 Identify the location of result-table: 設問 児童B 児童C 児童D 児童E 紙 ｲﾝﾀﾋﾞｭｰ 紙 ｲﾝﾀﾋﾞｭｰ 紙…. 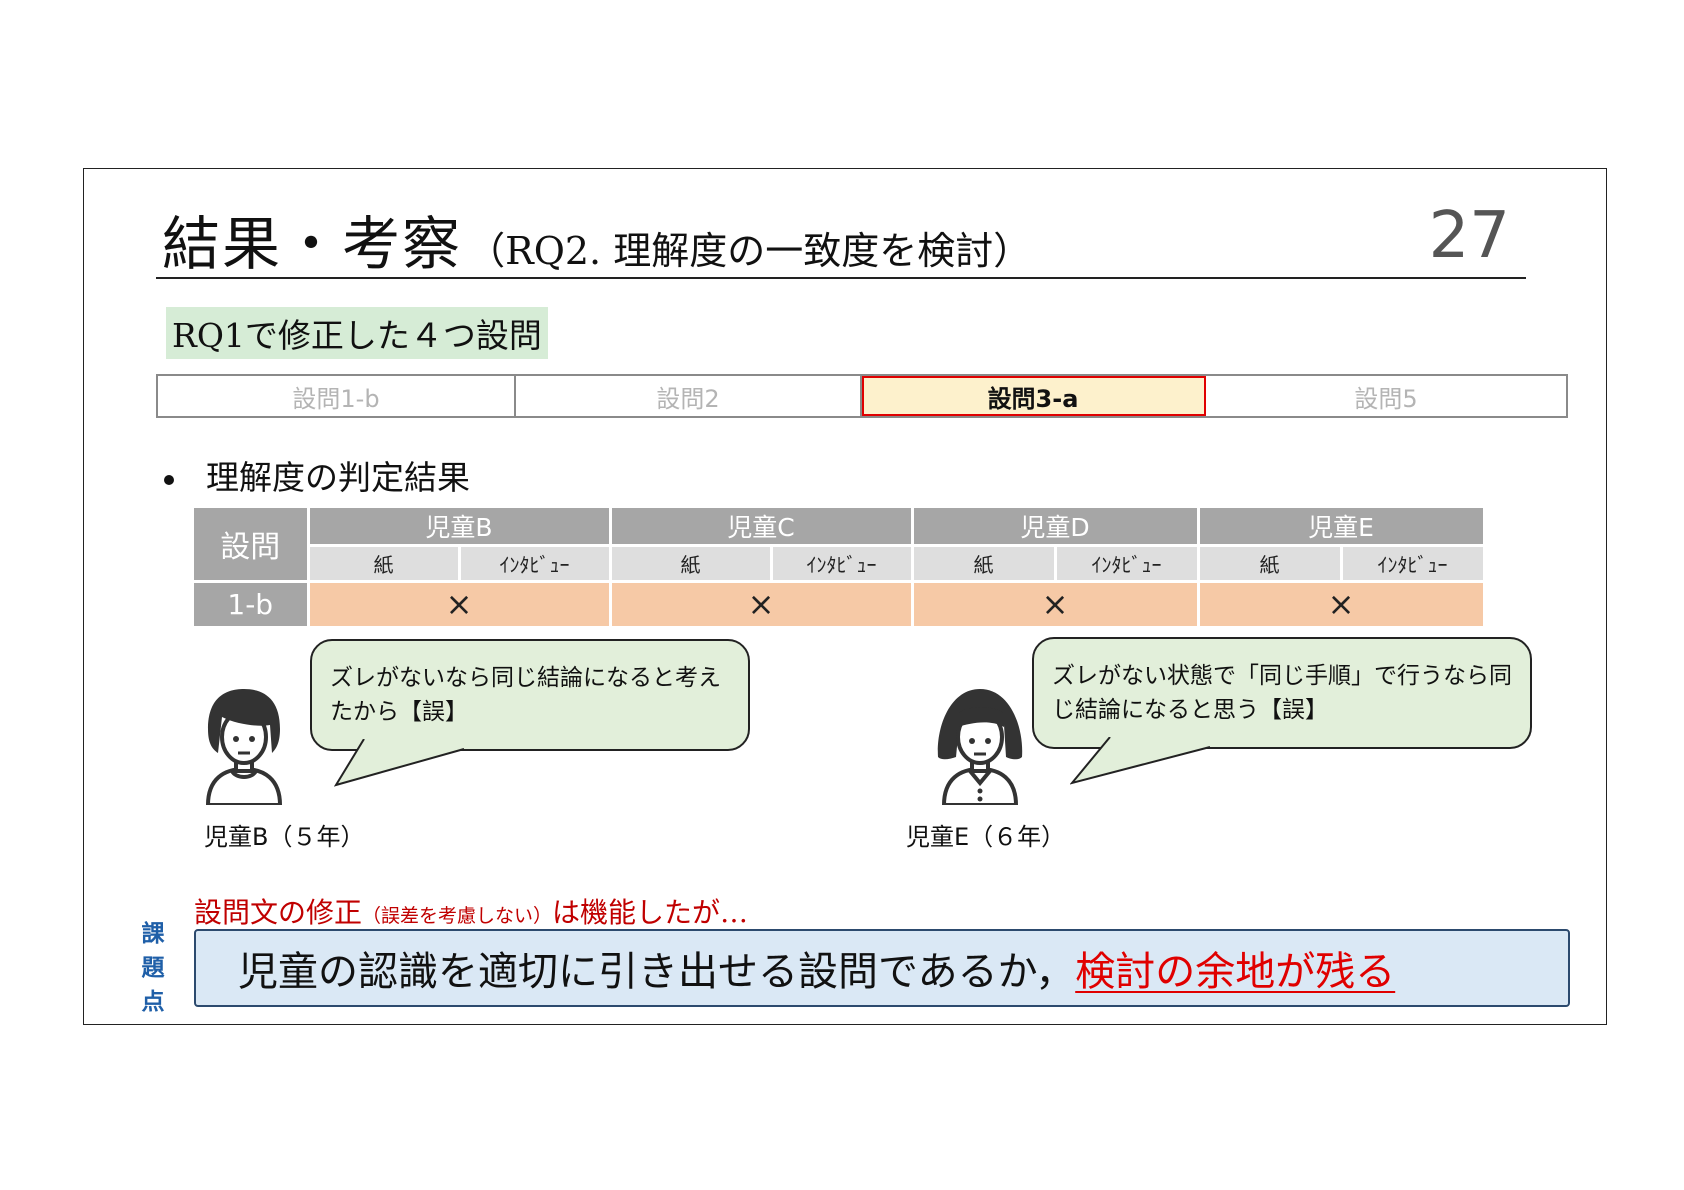
(840, 567).